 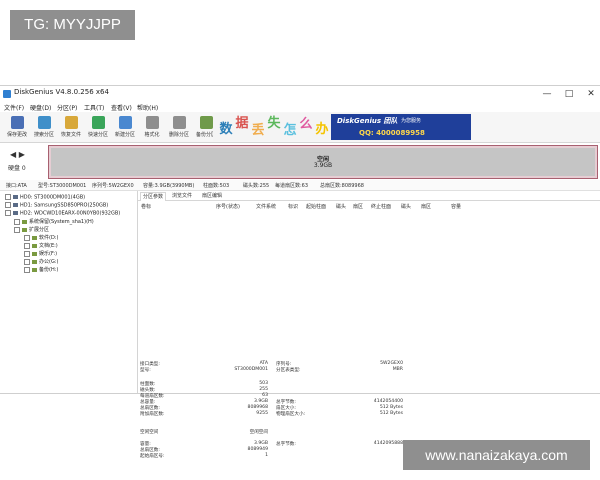 What do you see at coordinates (98, 122) in the screenshot?
I see `quick-partition-icon` at bounding box center [98, 122].